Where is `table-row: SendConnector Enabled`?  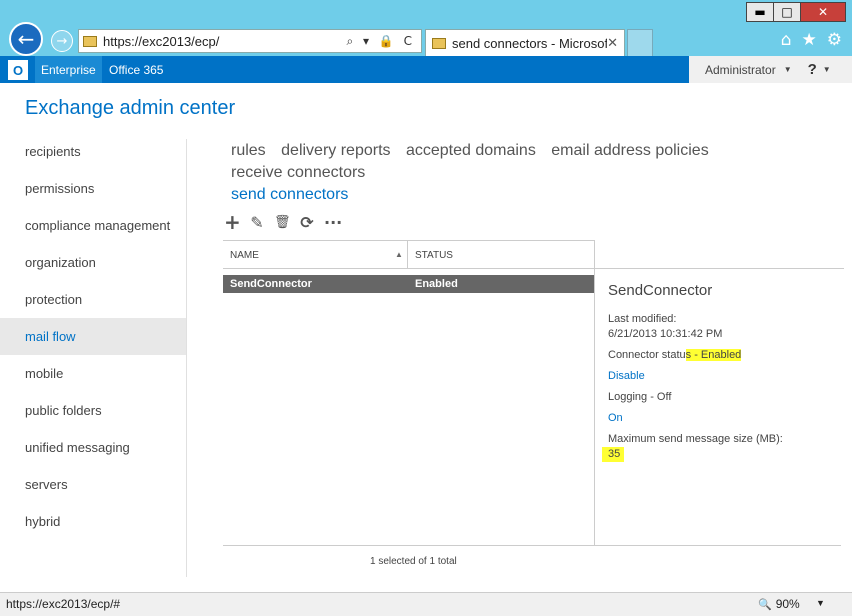 table-row: SendConnector Enabled is located at coordinates (408, 284).